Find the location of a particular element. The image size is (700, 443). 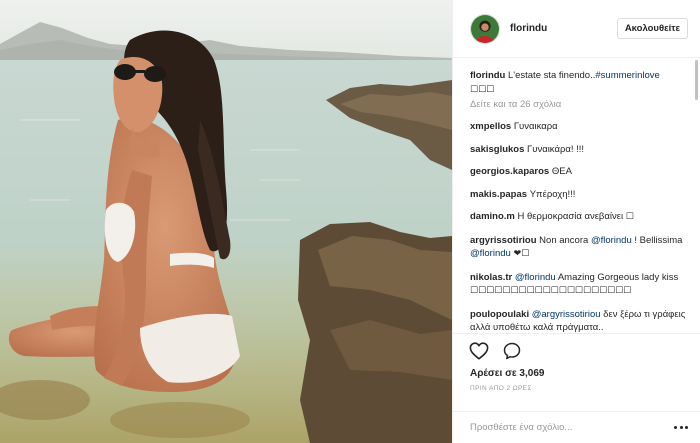

comment-text: Υπέροχη!!! is located at coordinates (552, 194).